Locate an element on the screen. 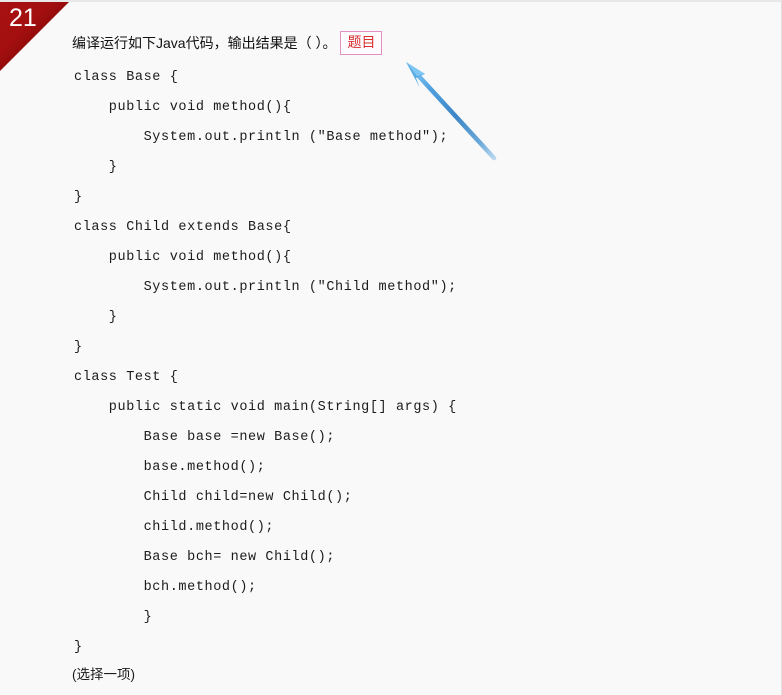 The width and height of the screenshot is (782, 695). annotation-tag-box: 题目 is located at coordinates (361, 43).